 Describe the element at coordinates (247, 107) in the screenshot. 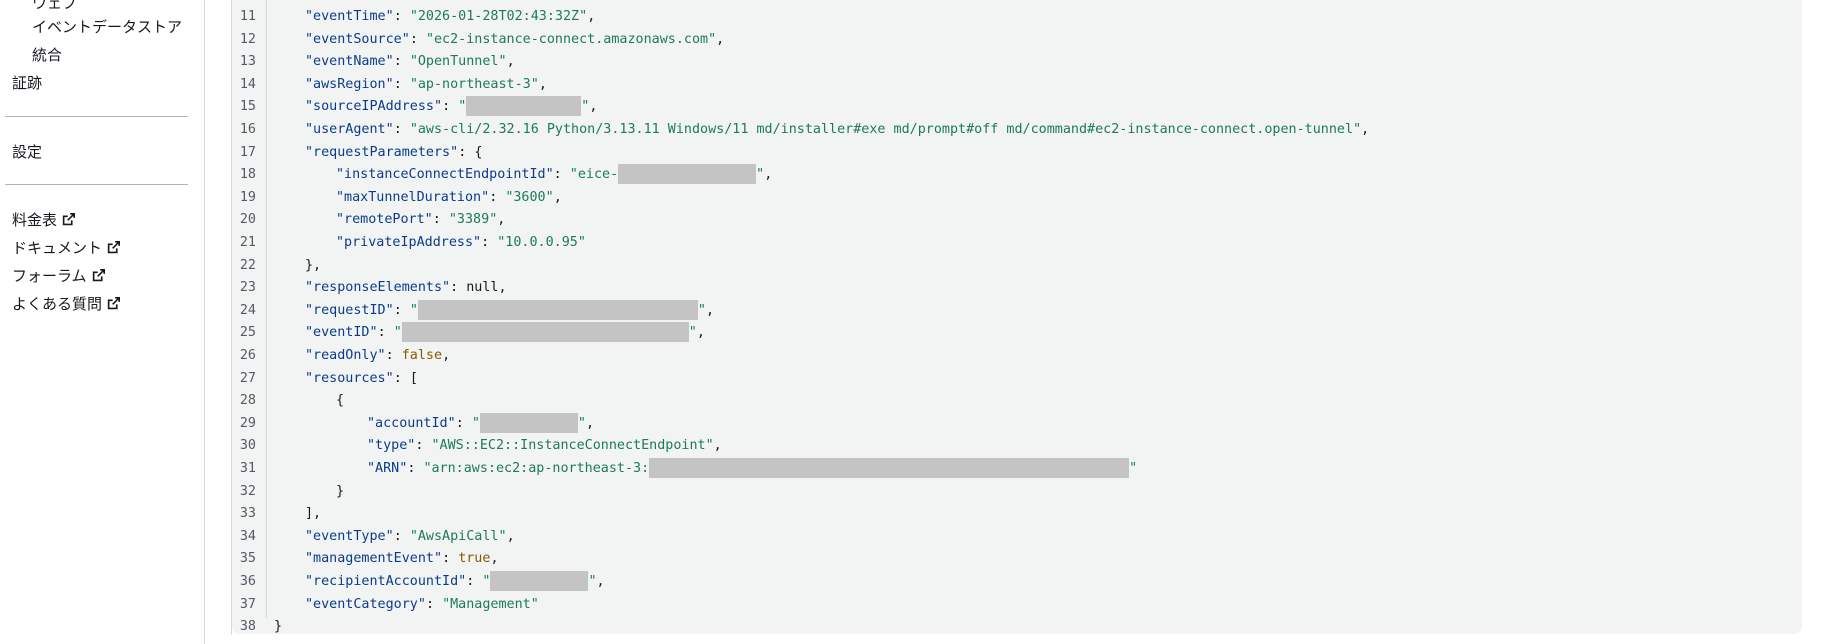

I see `line-number: 15` at that location.